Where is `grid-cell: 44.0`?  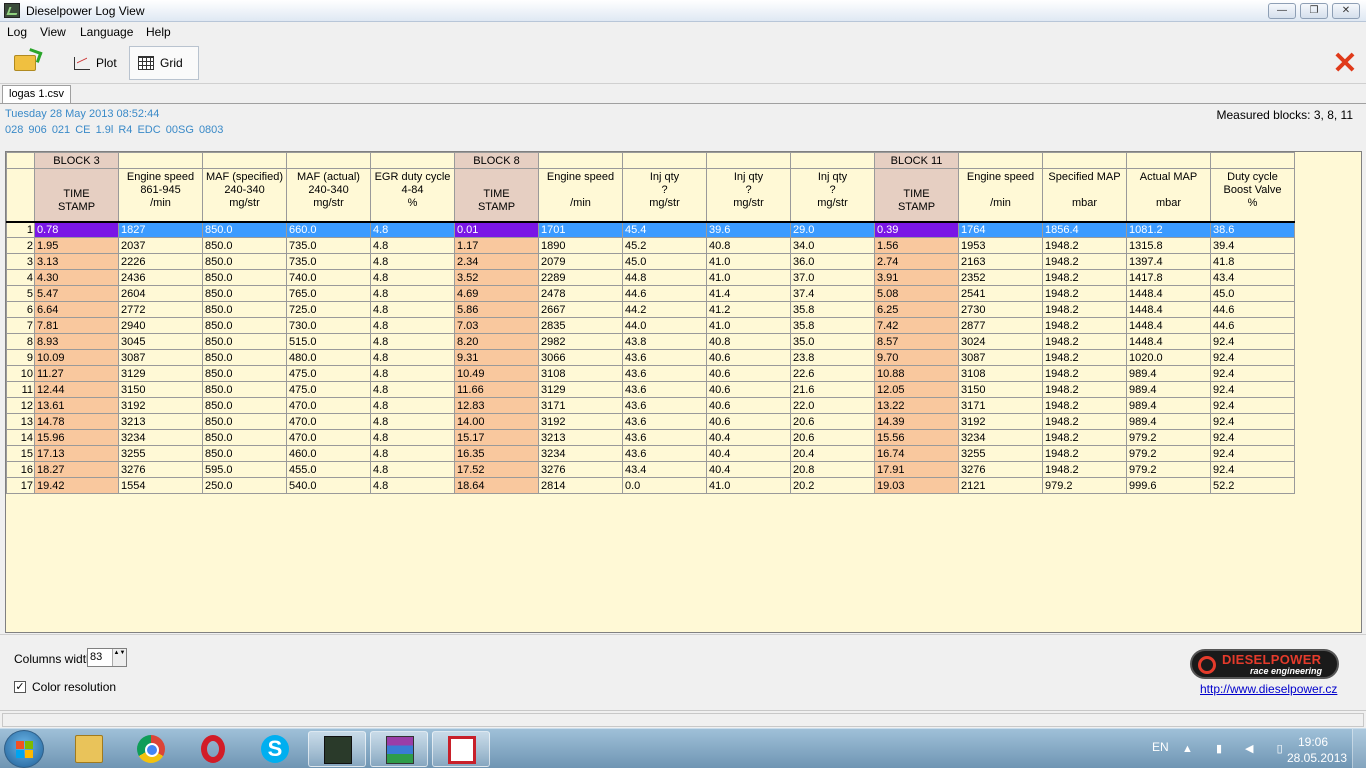 grid-cell: 44.0 is located at coordinates (664, 325).